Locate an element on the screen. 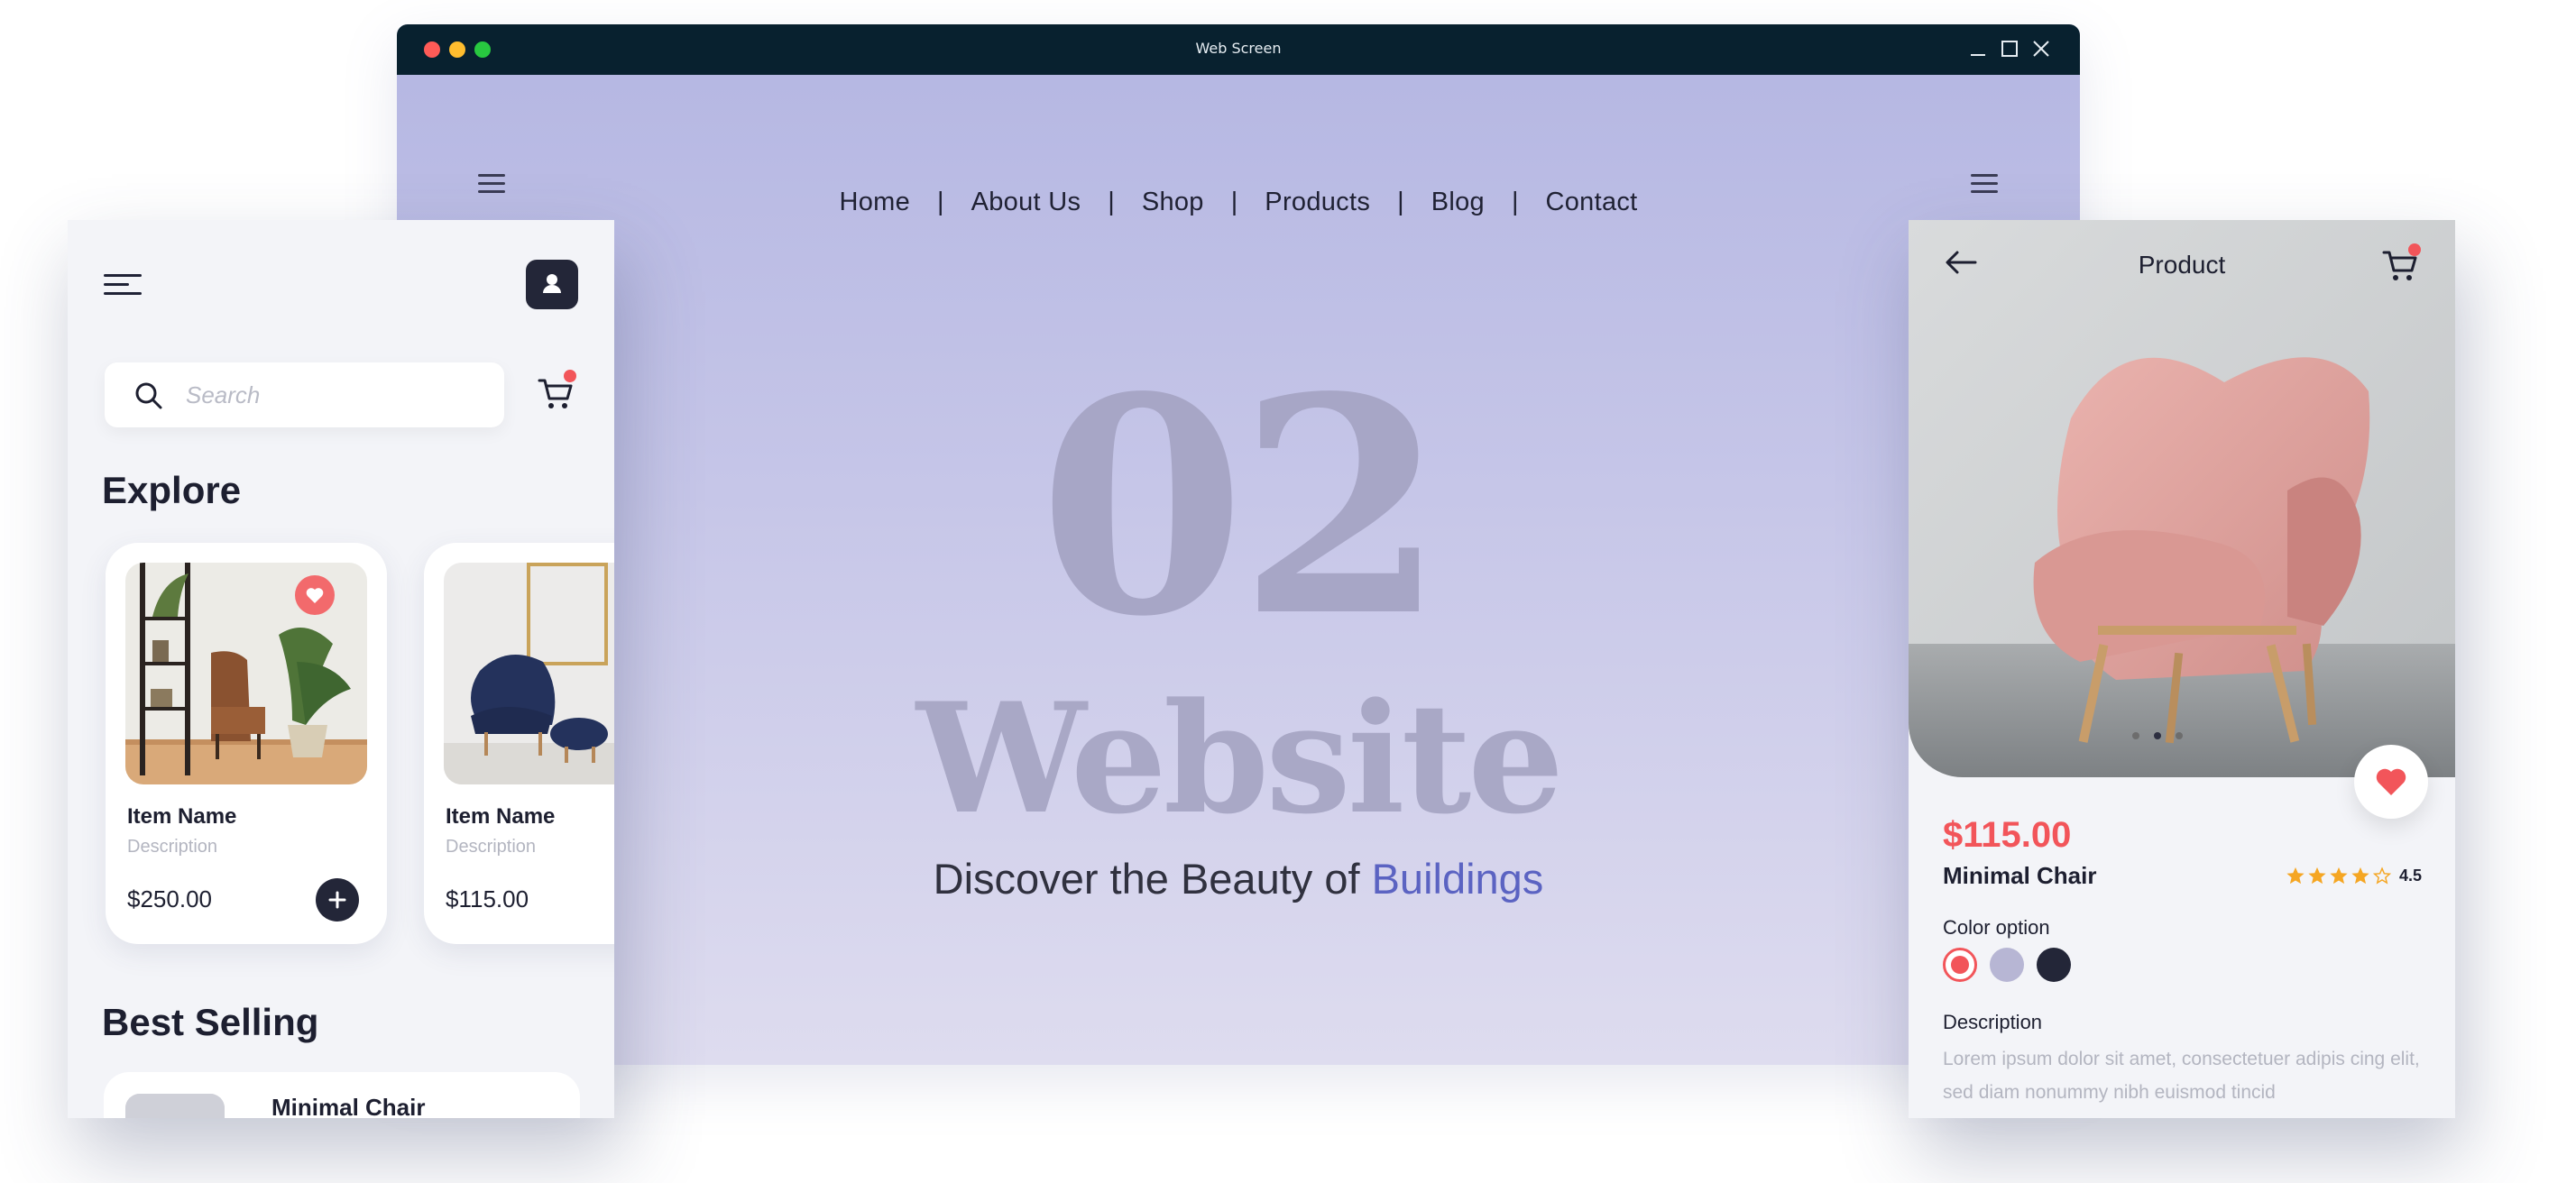 This screenshot has height=1183, width=2576. product-card: Item Name Description $250.00 is located at coordinates (246, 743).